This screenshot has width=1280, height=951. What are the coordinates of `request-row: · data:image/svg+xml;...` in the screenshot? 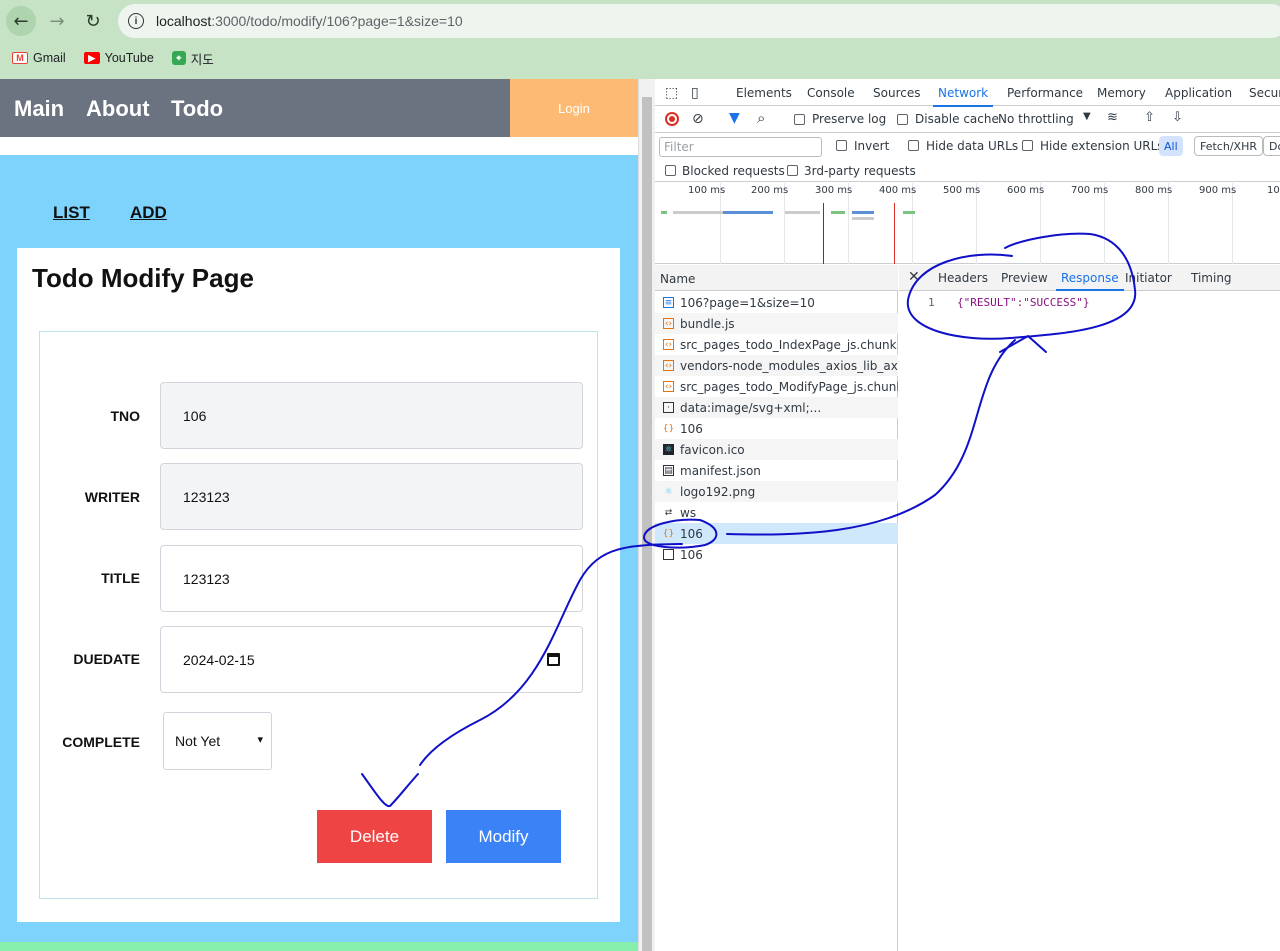 It's located at (776, 407).